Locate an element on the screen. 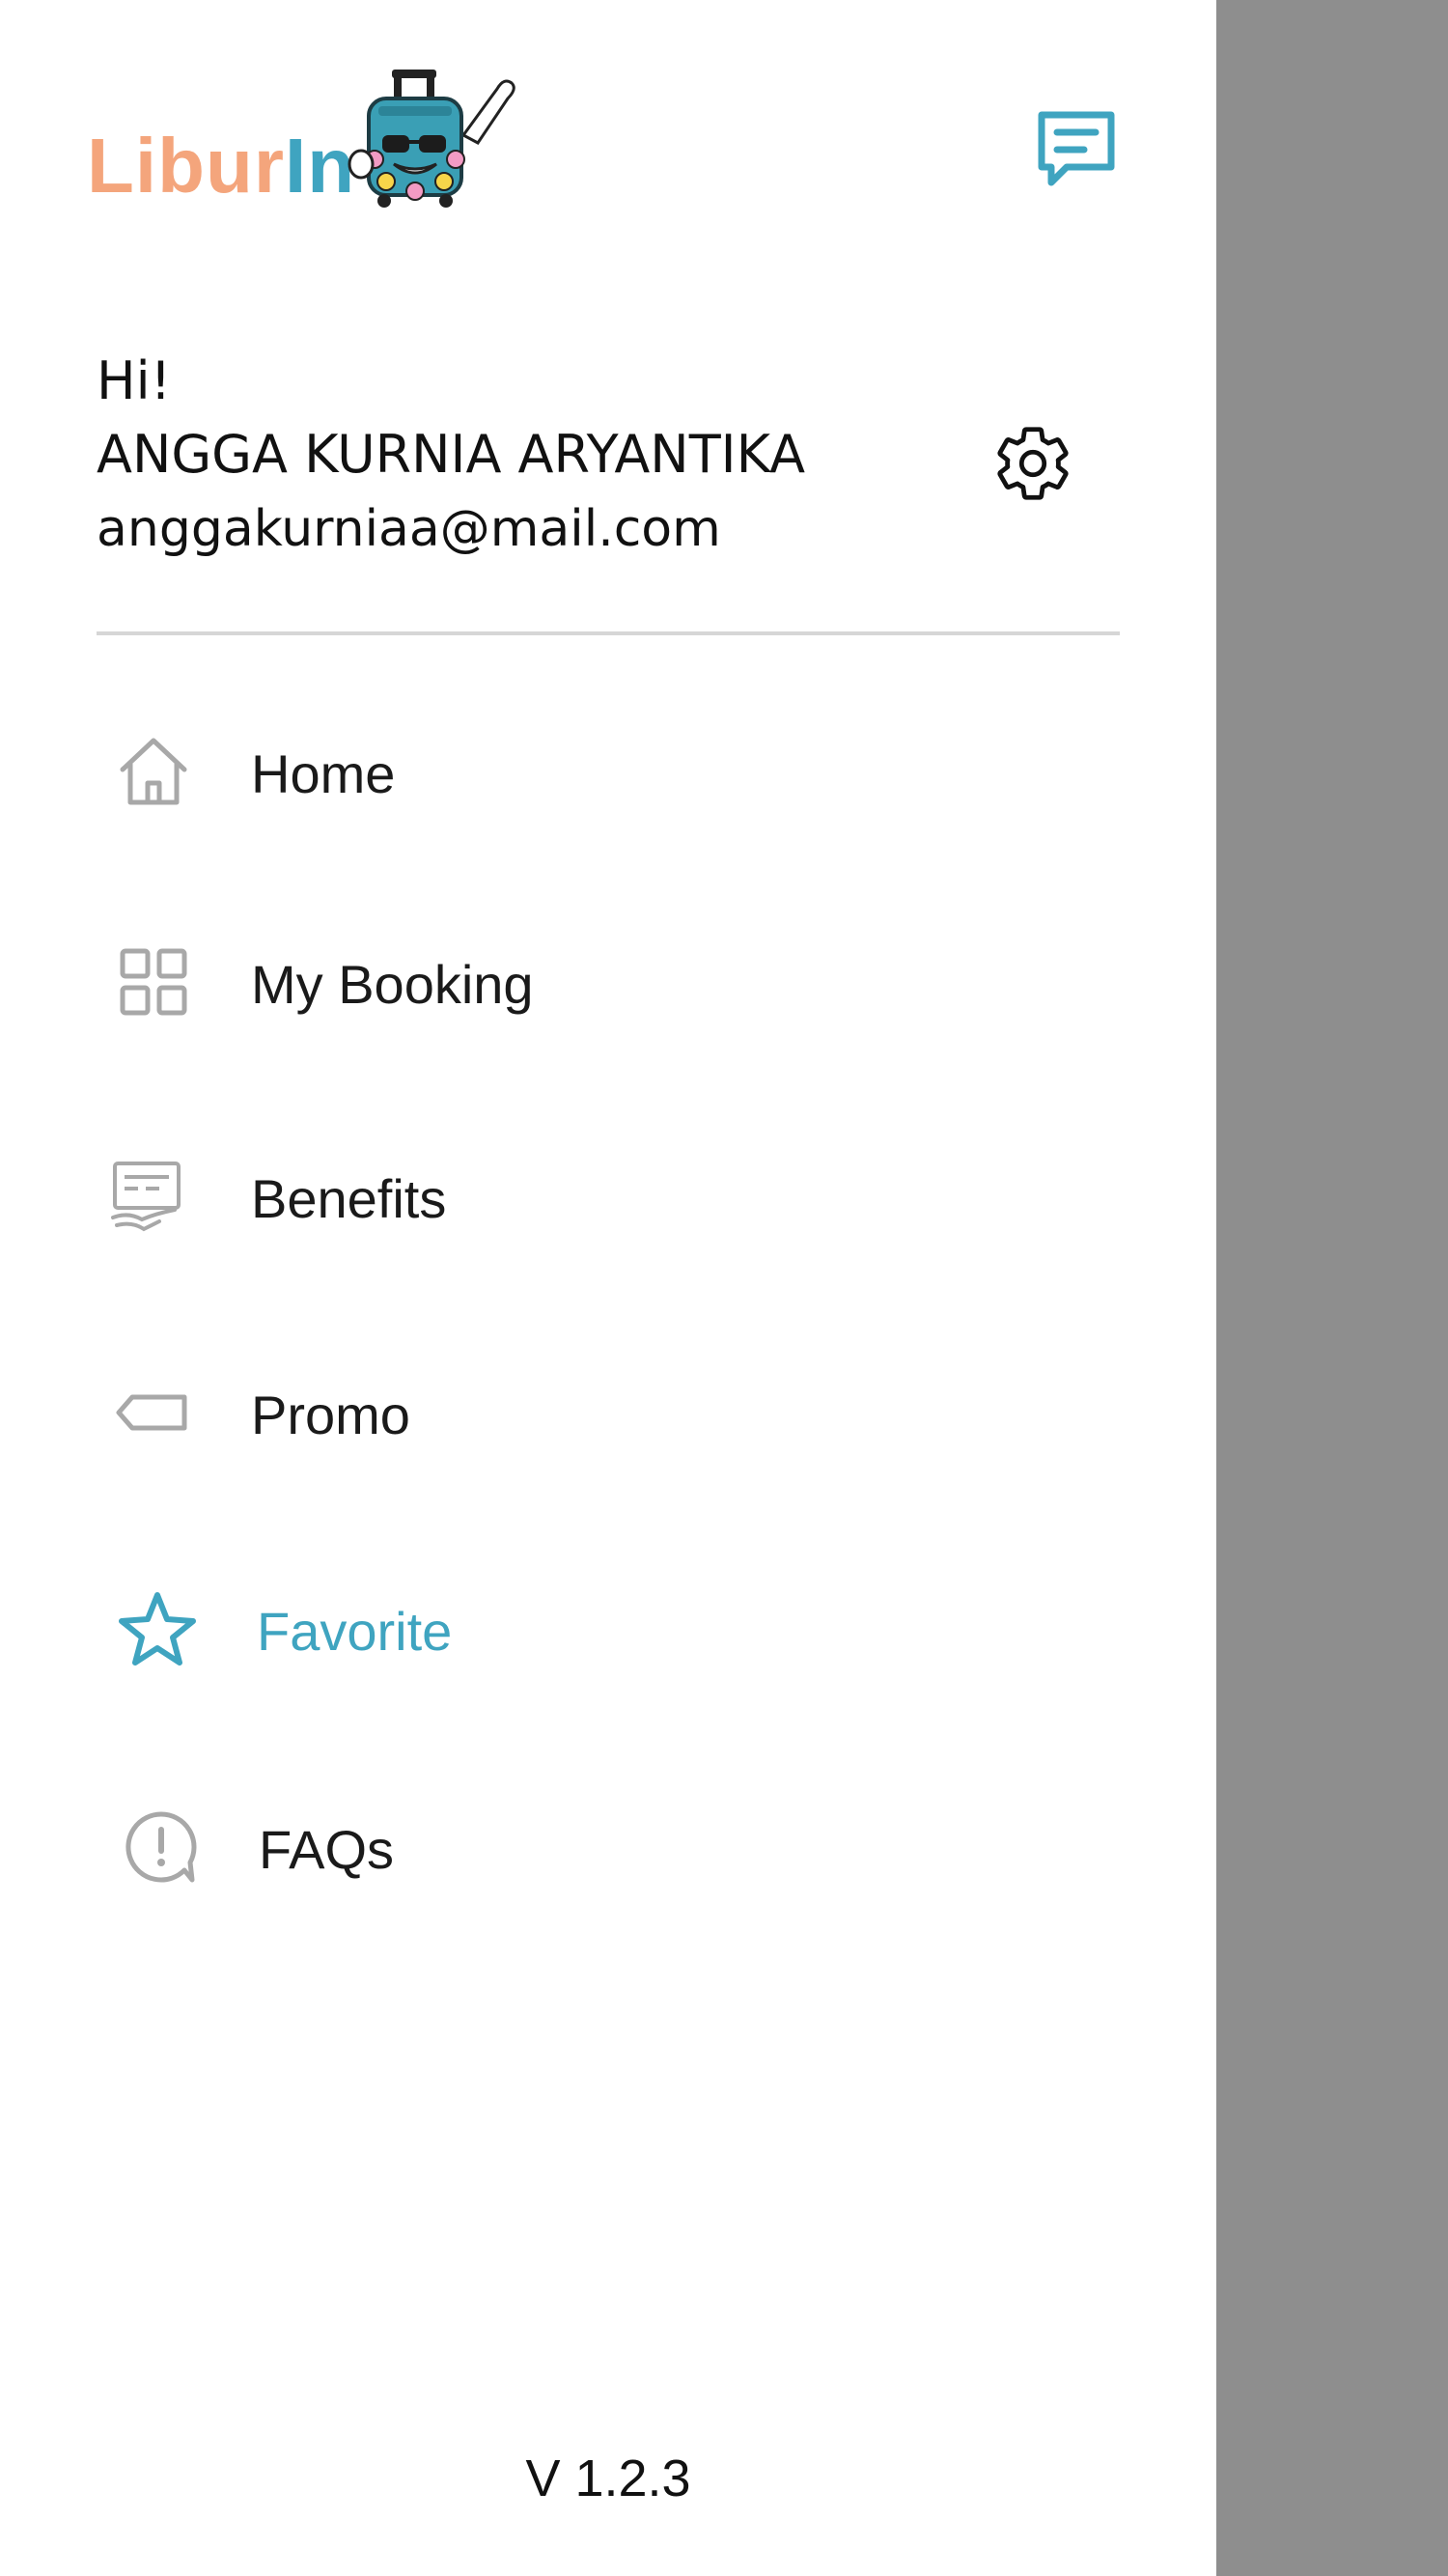 The image size is (1448, 2576). home-icon is located at coordinates (154, 772).